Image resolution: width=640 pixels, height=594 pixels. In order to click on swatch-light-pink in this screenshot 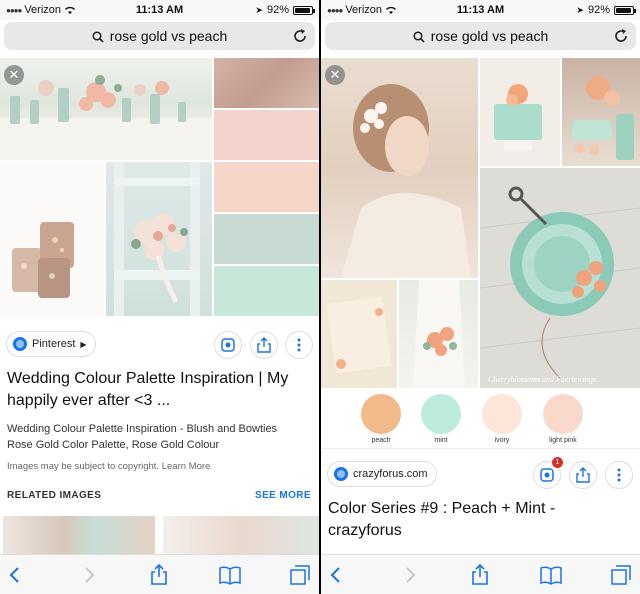, I will do `click(563, 414)`.